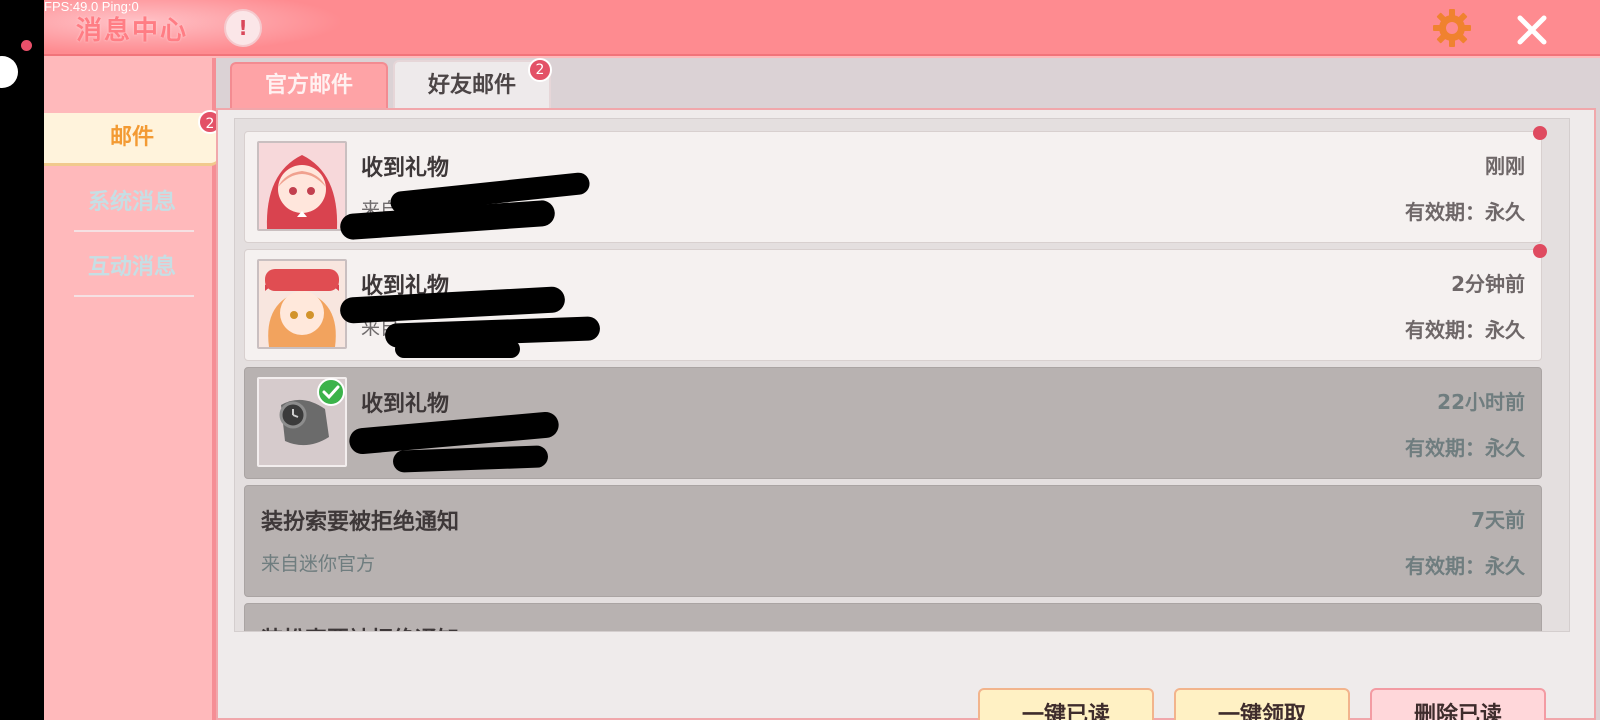 The image size is (1600, 720). Describe the element at coordinates (9, 72) in the screenshot. I see `floating-assist-button` at that location.